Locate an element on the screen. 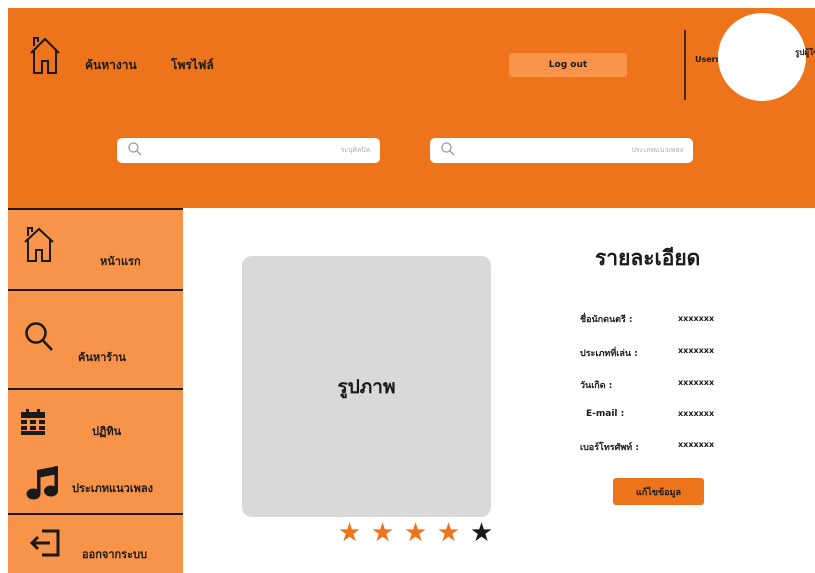  calendar-icon is located at coordinates (33, 422).